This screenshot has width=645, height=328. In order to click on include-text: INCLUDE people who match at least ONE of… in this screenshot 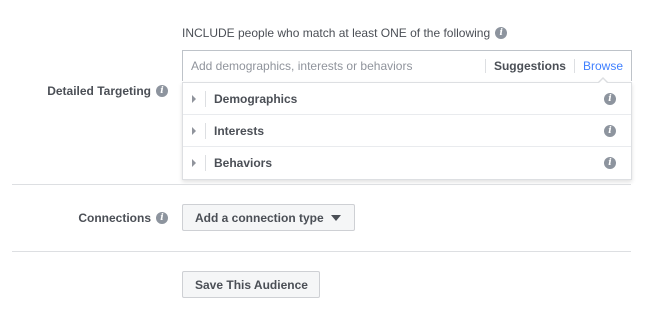, I will do `click(336, 33)`.